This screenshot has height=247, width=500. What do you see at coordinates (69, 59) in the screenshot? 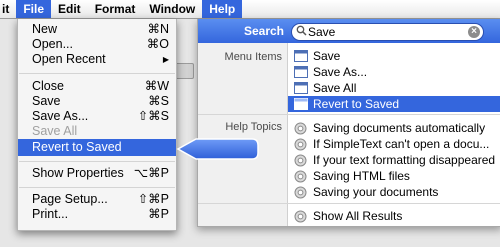
I see `menu-item-label: Open Recent` at bounding box center [69, 59].